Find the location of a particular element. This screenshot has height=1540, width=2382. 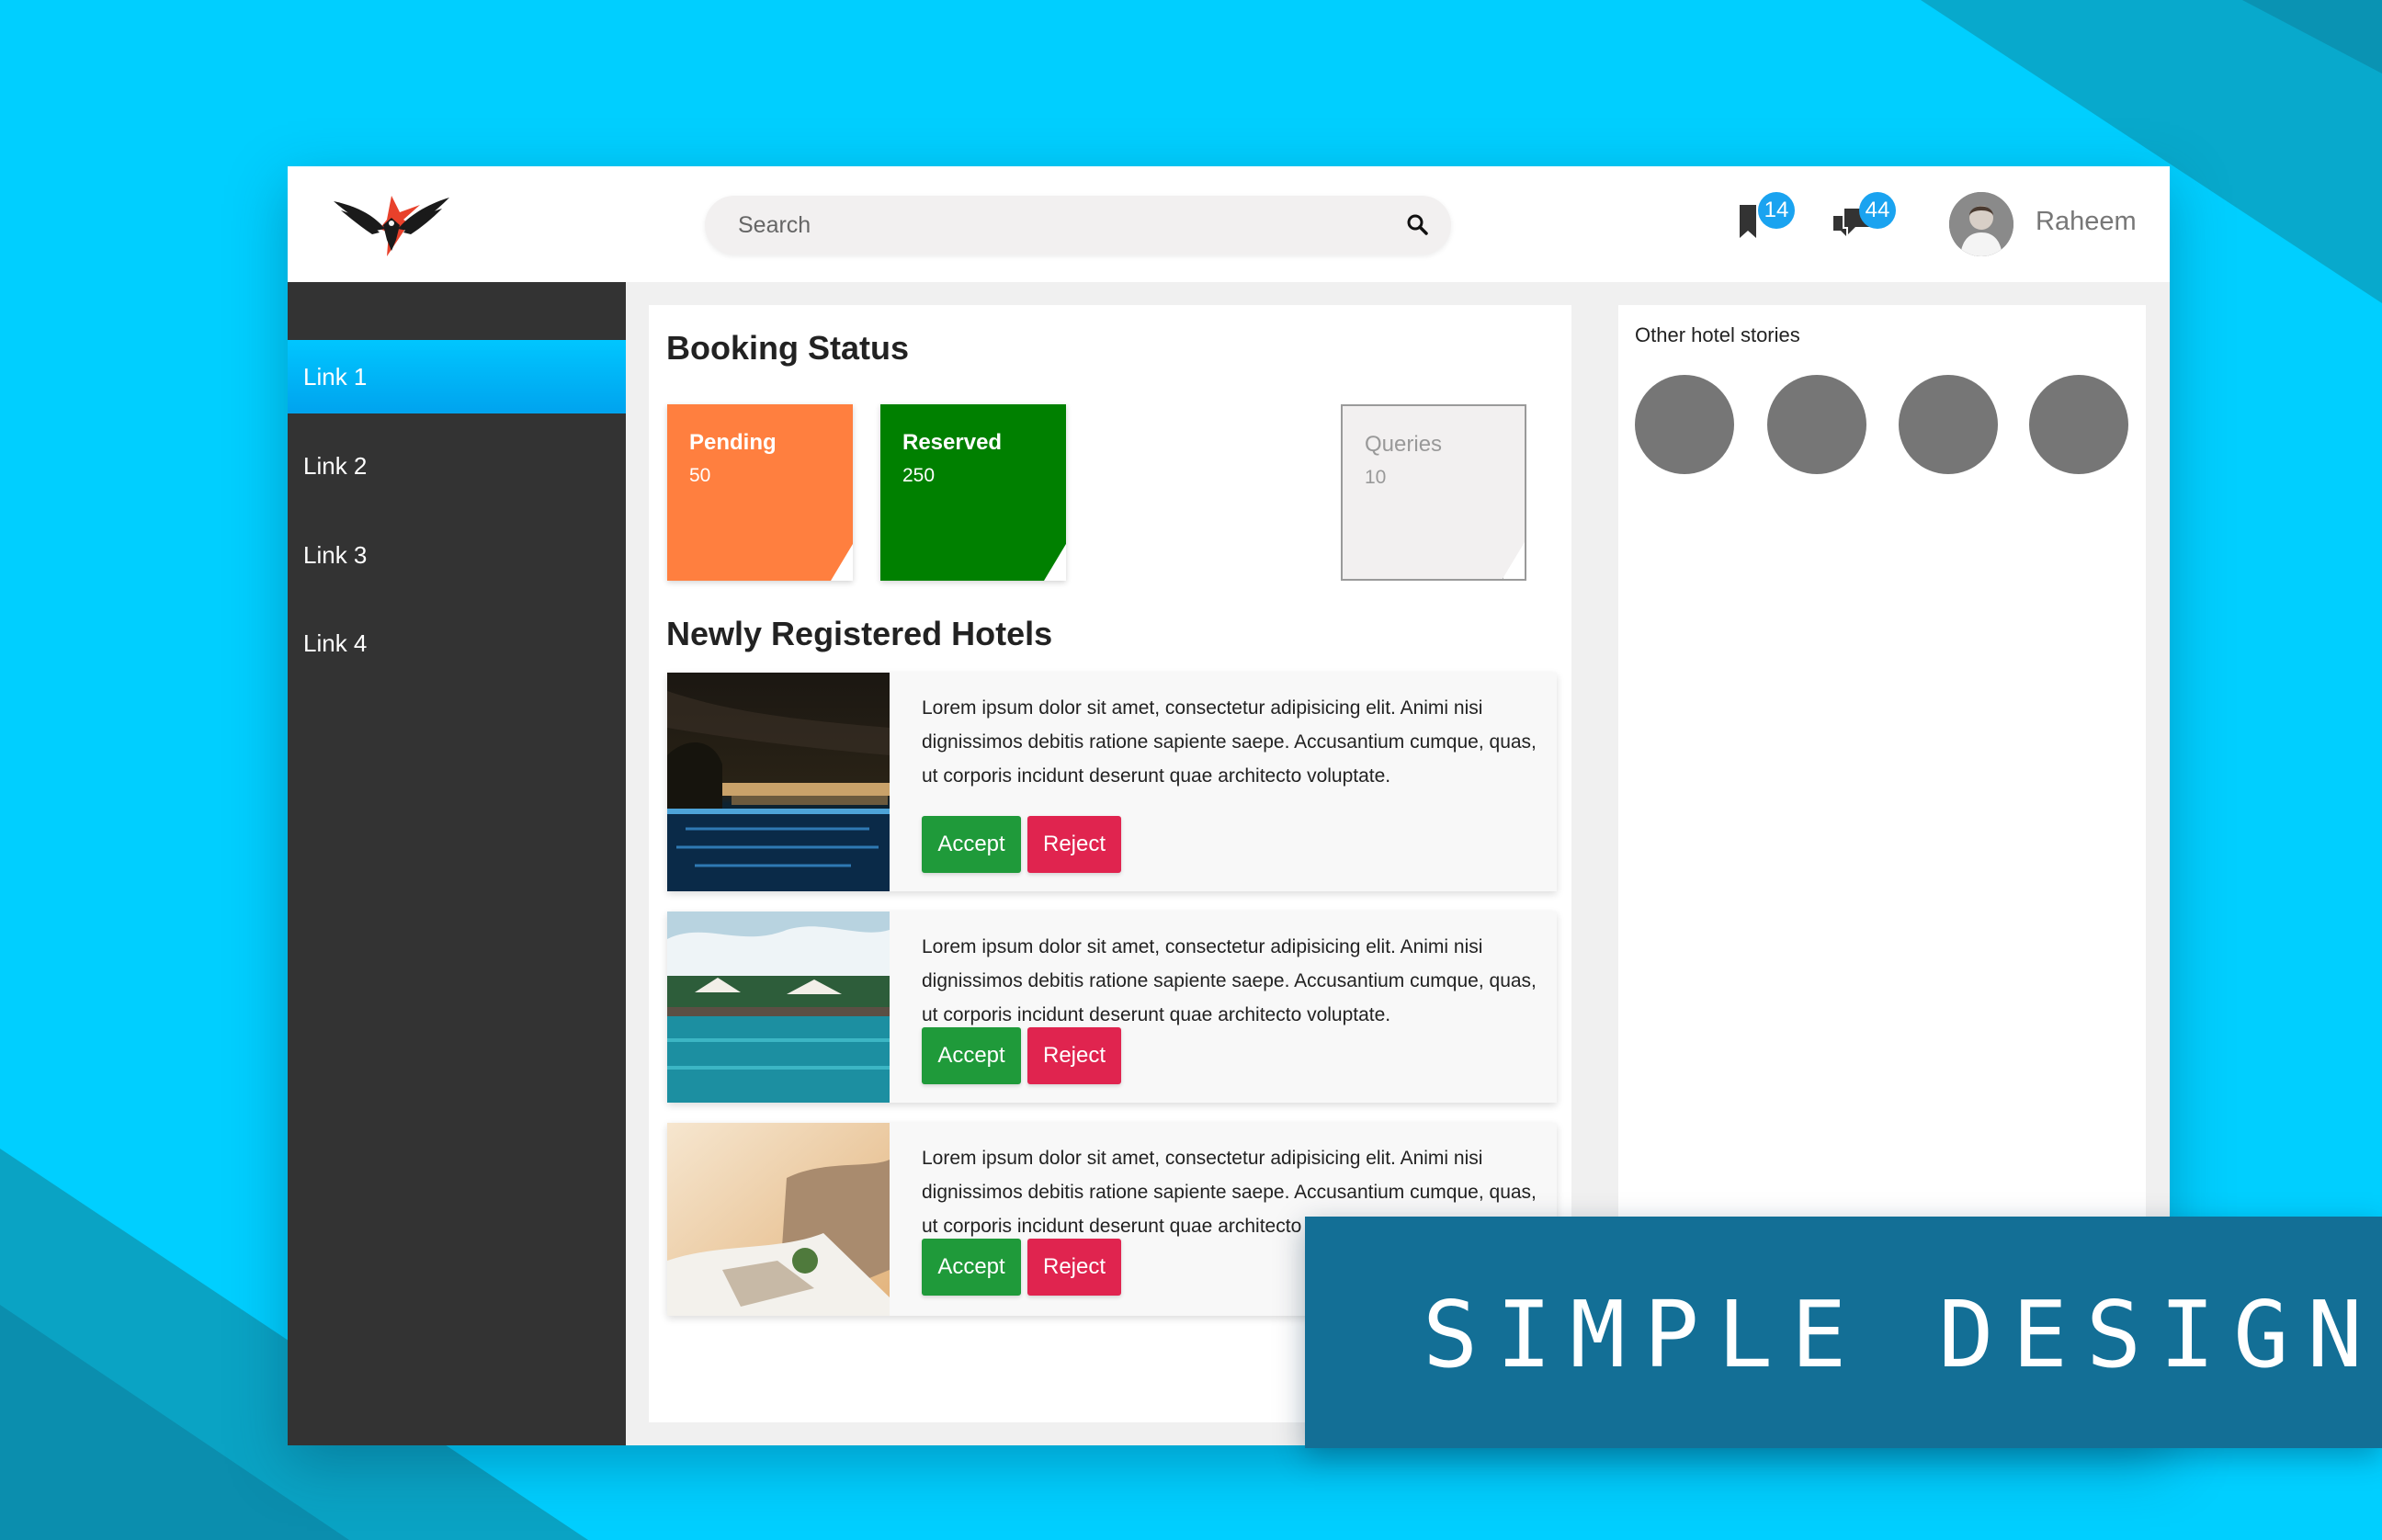

reserved-card: Reserved 250 is located at coordinates (973, 492).